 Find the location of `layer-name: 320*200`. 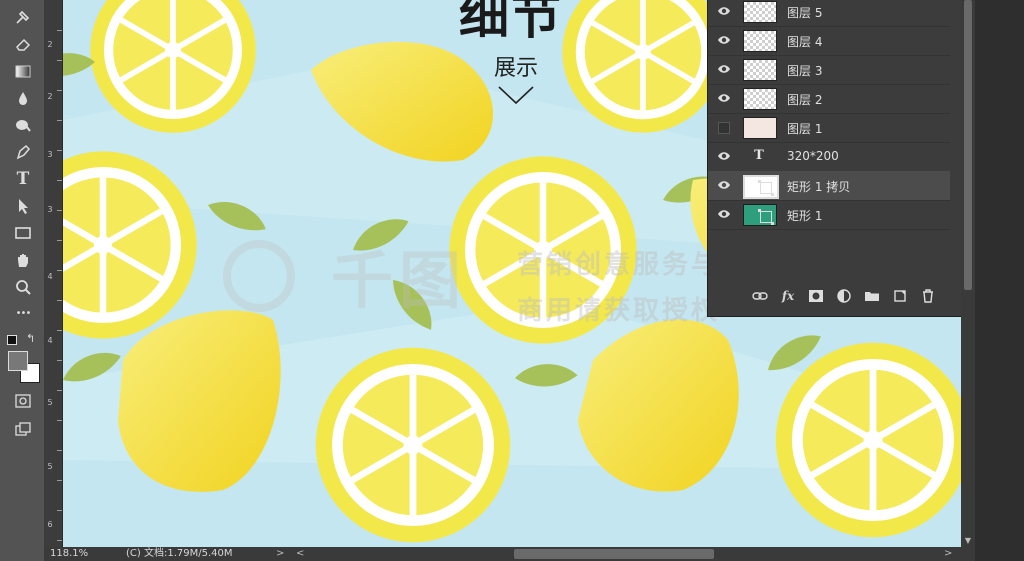

layer-name: 320*200 is located at coordinates (813, 156).